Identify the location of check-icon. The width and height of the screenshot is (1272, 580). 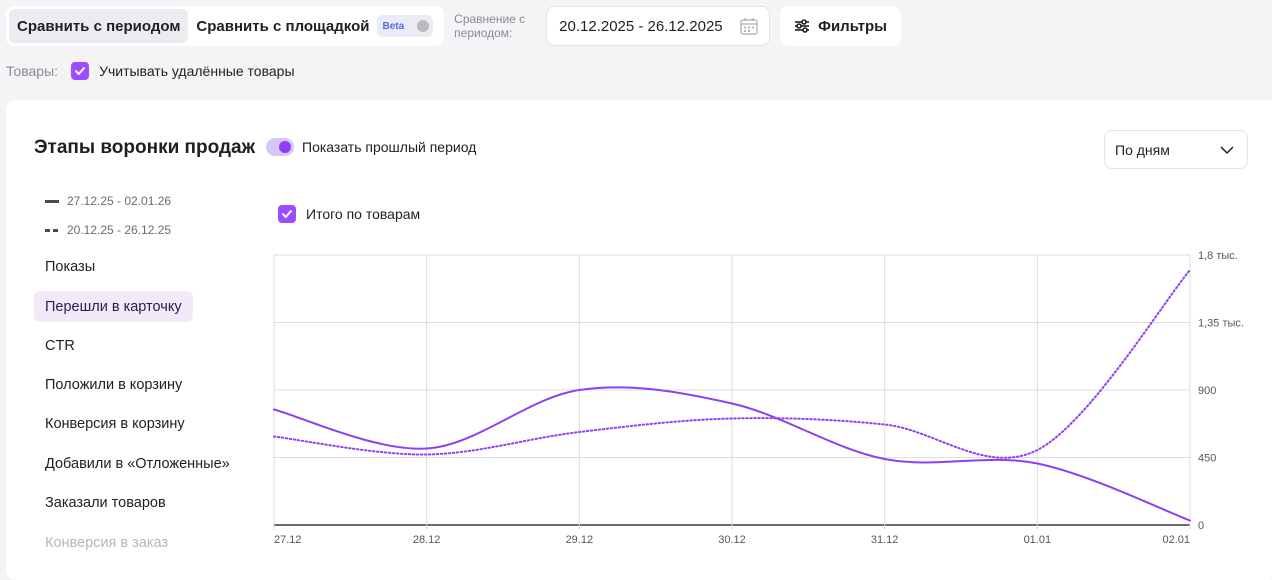
(80, 71).